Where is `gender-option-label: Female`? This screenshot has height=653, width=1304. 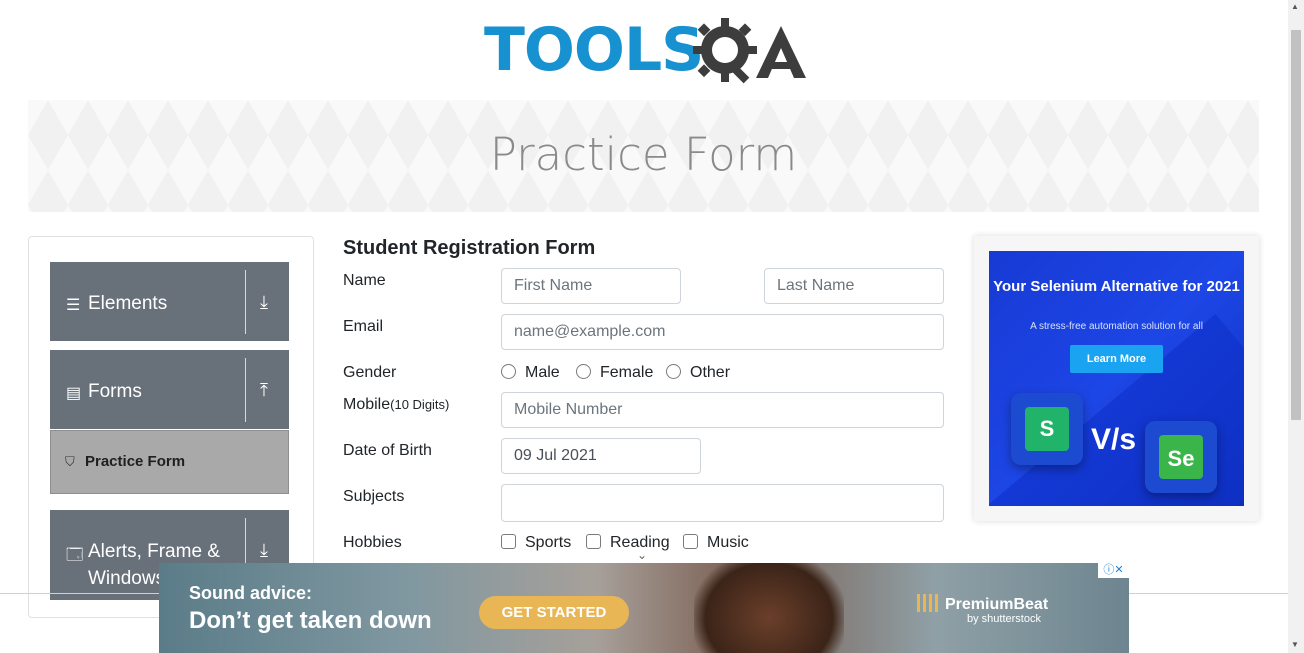 gender-option-label: Female is located at coordinates (626, 373).